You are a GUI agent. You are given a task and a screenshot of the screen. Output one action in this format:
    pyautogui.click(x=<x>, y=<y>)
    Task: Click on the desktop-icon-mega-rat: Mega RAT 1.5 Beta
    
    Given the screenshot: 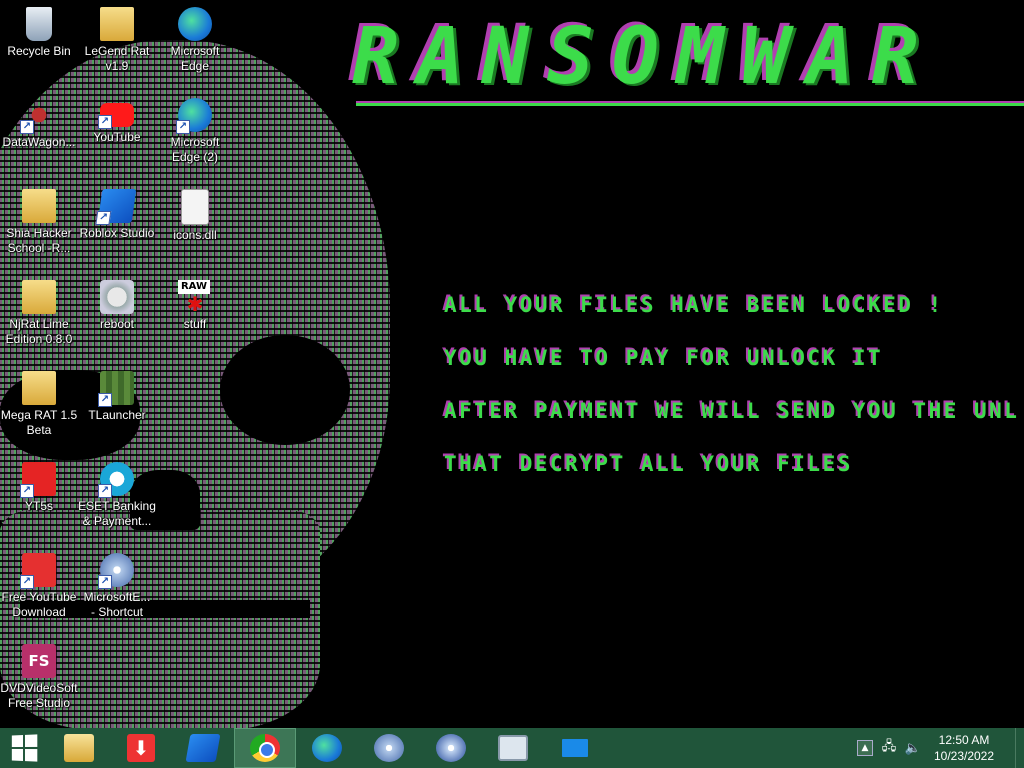 What is the action you would take?
    pyautogui.click(x=39, y=410)
    